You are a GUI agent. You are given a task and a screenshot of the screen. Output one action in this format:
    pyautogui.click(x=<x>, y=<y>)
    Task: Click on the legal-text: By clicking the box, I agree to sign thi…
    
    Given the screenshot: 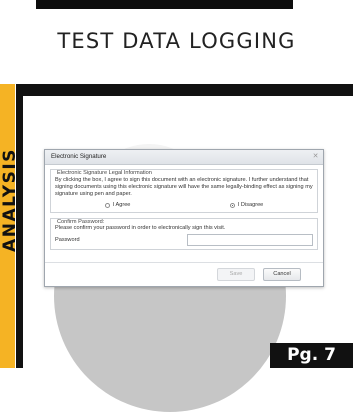 What is the action you would take?
    pyautogui.click(x=184, y=187)
    